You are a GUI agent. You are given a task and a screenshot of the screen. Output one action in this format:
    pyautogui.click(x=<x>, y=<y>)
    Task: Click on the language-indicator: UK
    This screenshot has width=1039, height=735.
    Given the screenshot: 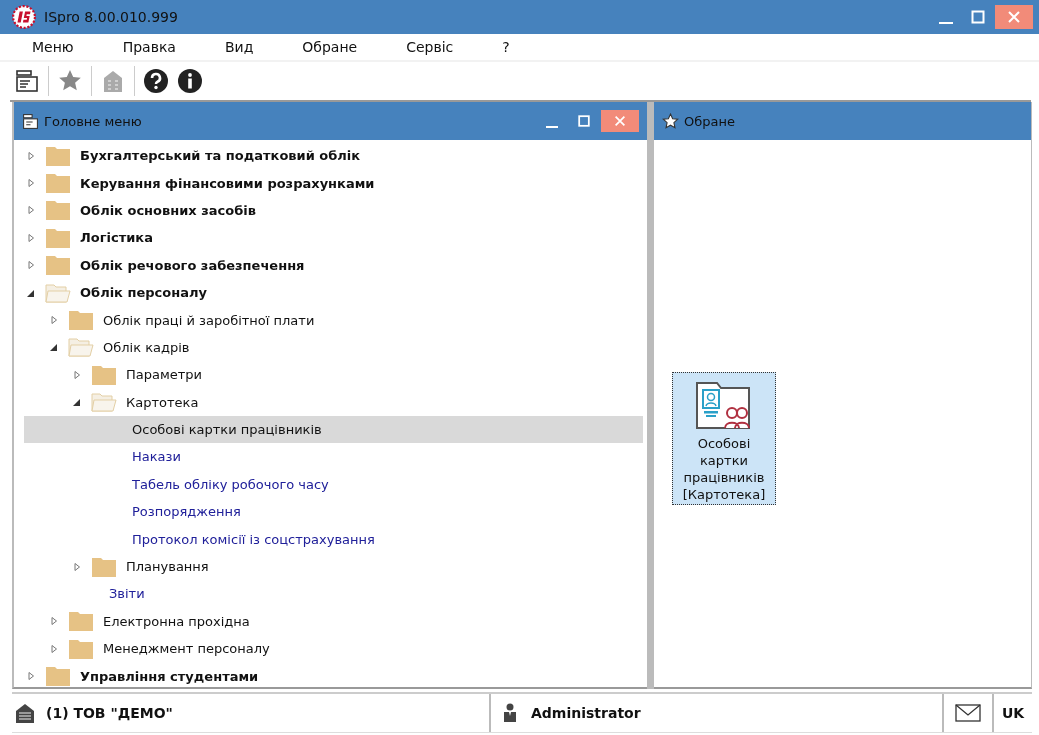 What is the action you would take?
    pyautogui.click(x=1013, y=713)
    